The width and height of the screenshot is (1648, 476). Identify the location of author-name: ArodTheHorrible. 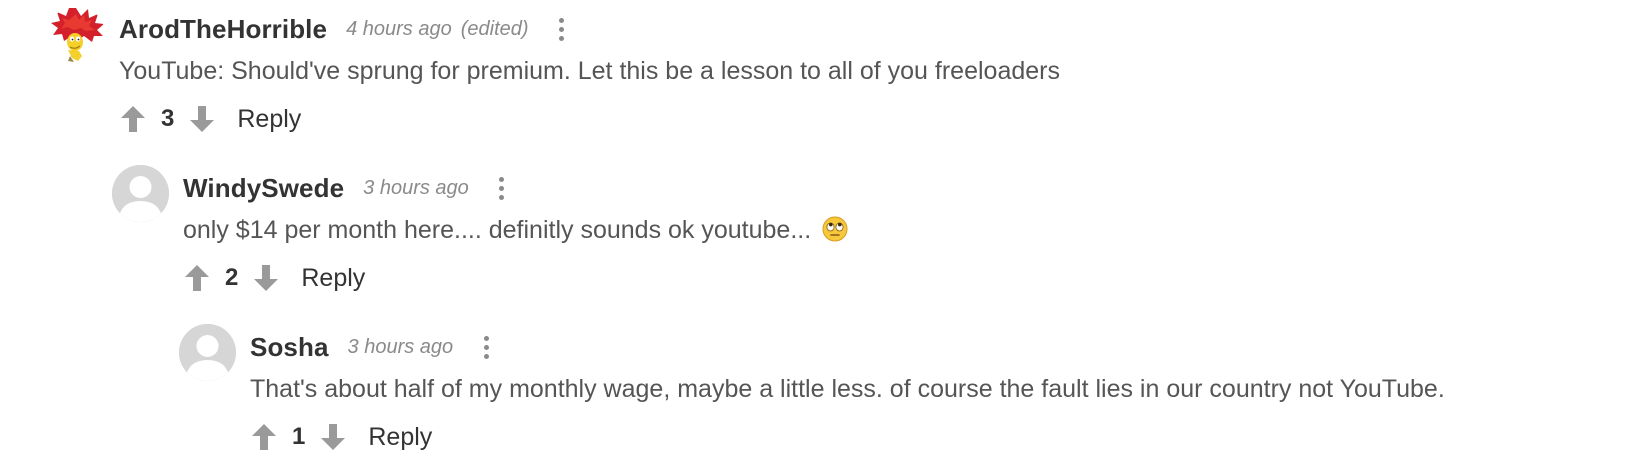
(223, 29).